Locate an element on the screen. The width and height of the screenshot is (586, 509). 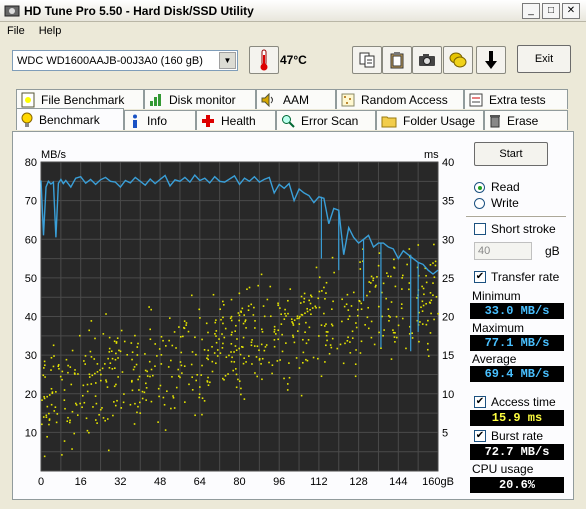
write-radio: Write is located at coordinates (496, 203).